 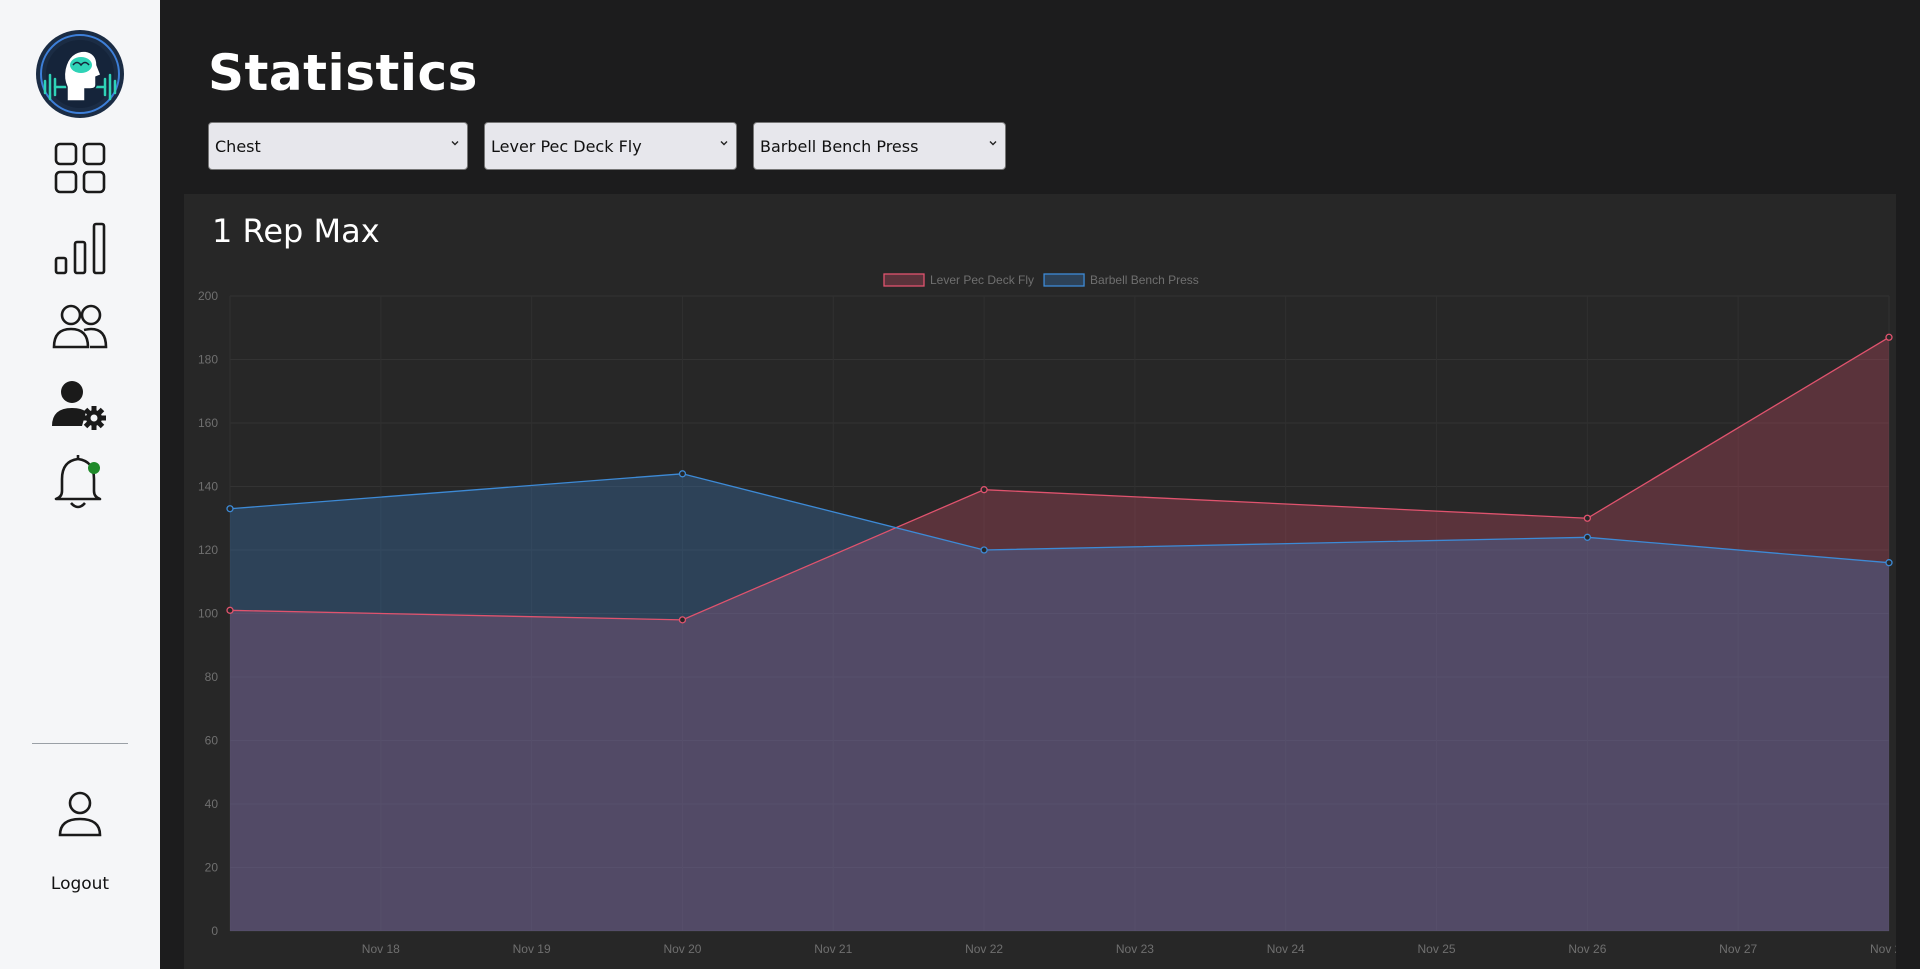 I want to click on y-tick-label: 140, so click(x=208, y=487).